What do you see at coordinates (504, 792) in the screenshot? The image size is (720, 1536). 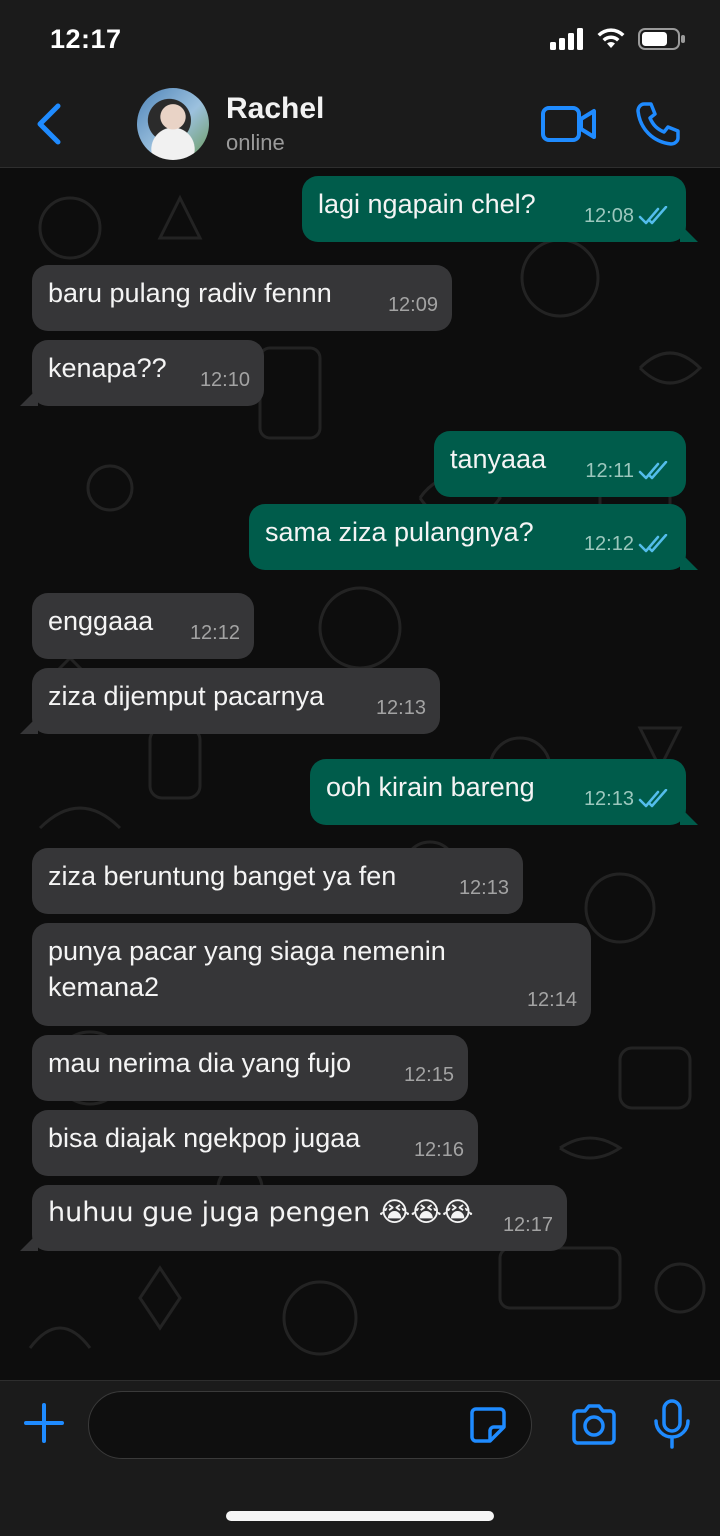 I see `outgoing-message: ooh kirain bareng 12:13` at bounding box center [504, 792].